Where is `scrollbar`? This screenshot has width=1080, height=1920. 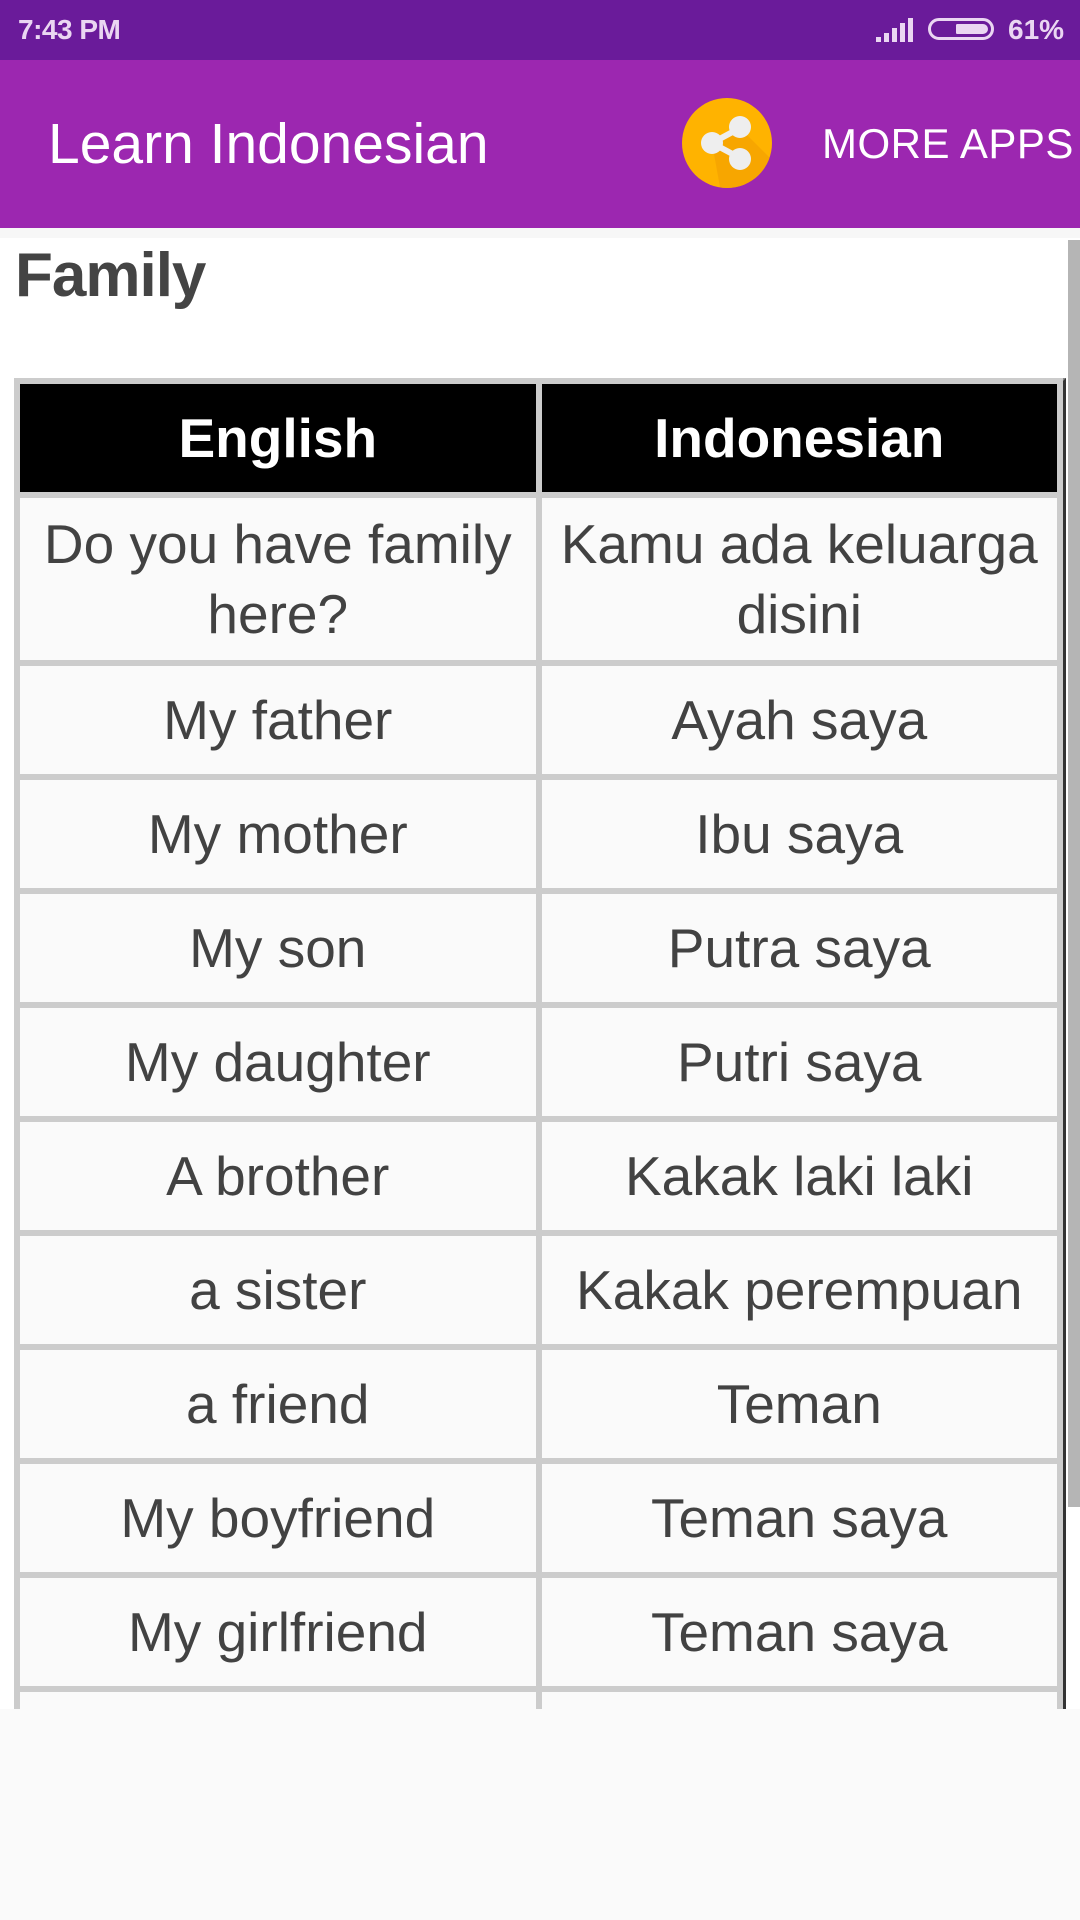
scrollbar is located at coordinates (1074, 873).